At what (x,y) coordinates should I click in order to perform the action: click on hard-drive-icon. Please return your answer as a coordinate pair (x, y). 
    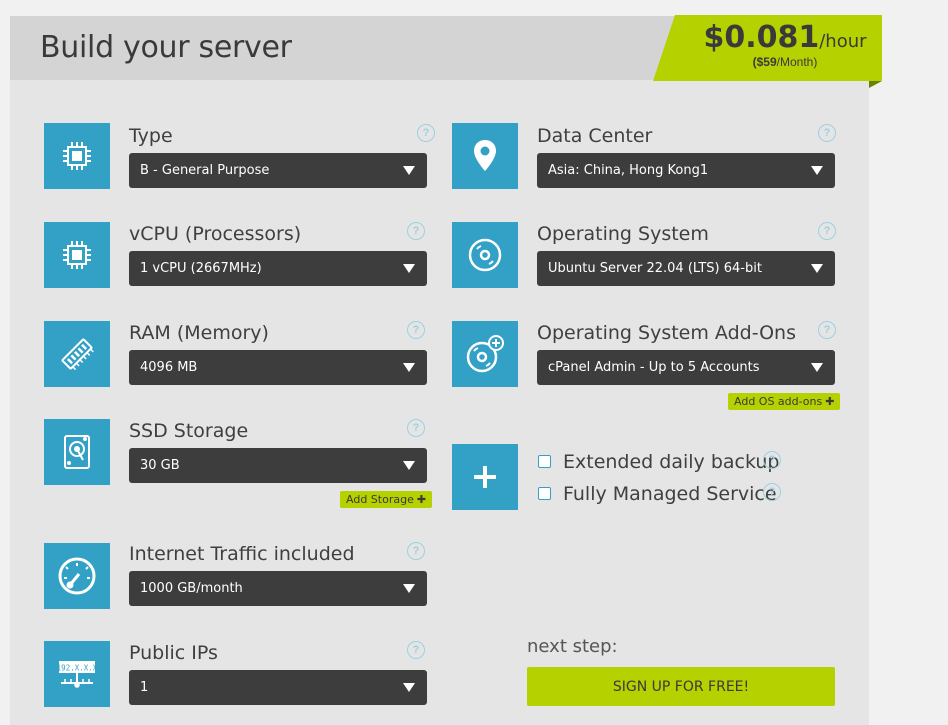
    Looking at the image, I should click on (77, 452).